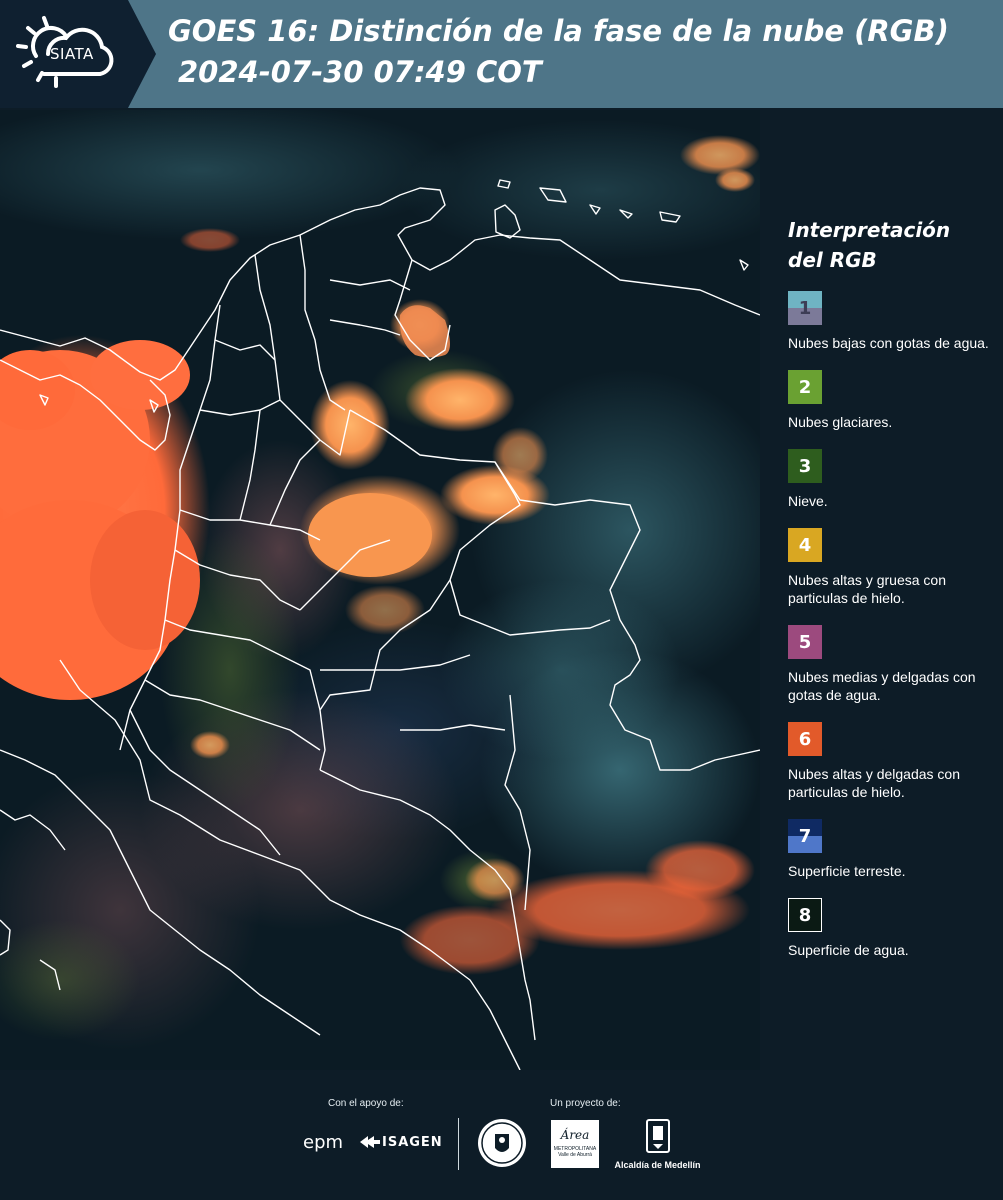  What do you see at coordinates (142, 54) in the screenshot?
I see `logo-arrow` at bounding box center [142, 54].